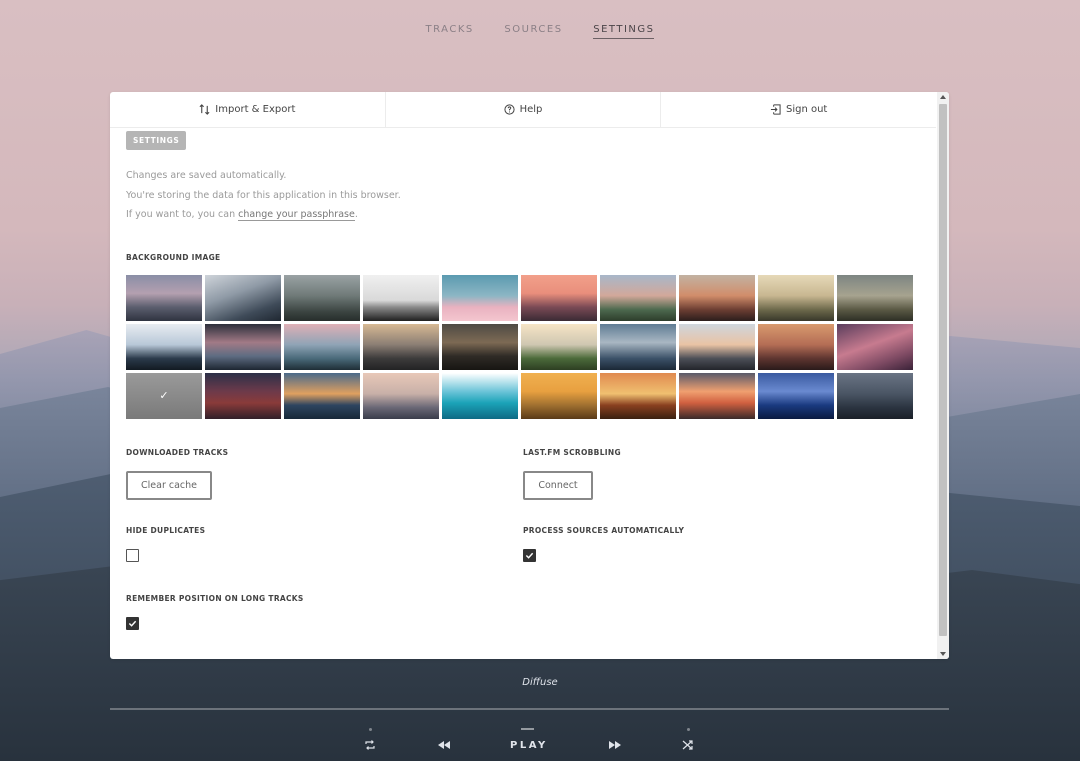  What do you see at coordinates (132, 623) in the screenshot?
I see `remember-position-checkbox` at bounding box center [132, 623].